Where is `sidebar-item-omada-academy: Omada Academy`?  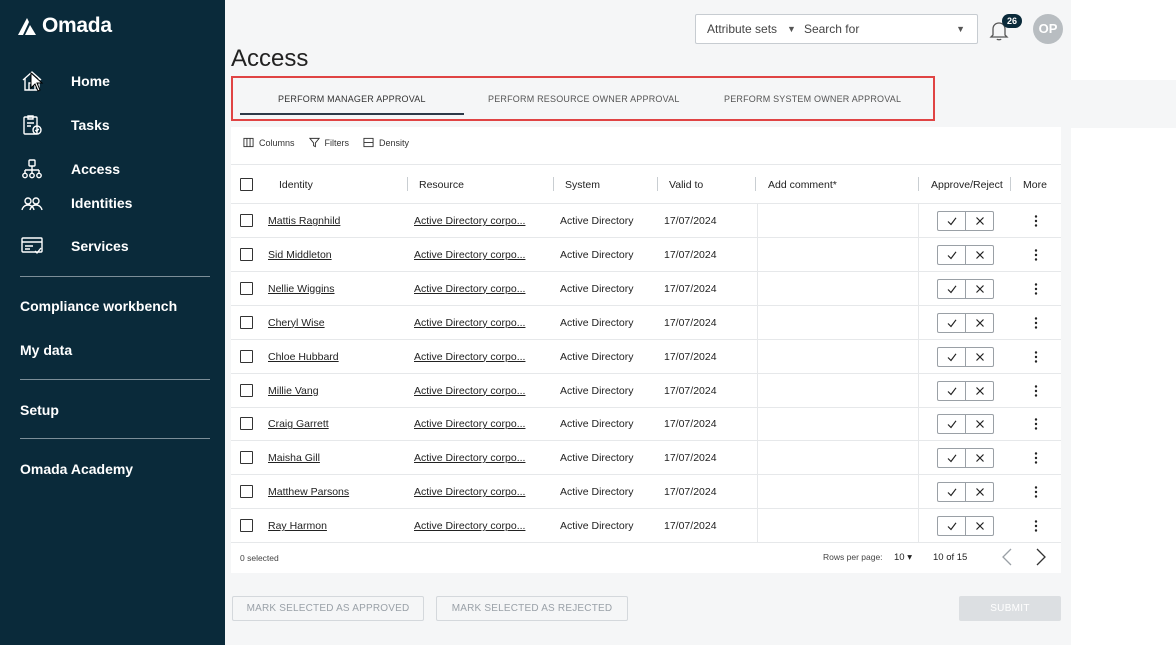 sidebar-item-omada-academy: Omada Academy is located at coordinates (76, 469).